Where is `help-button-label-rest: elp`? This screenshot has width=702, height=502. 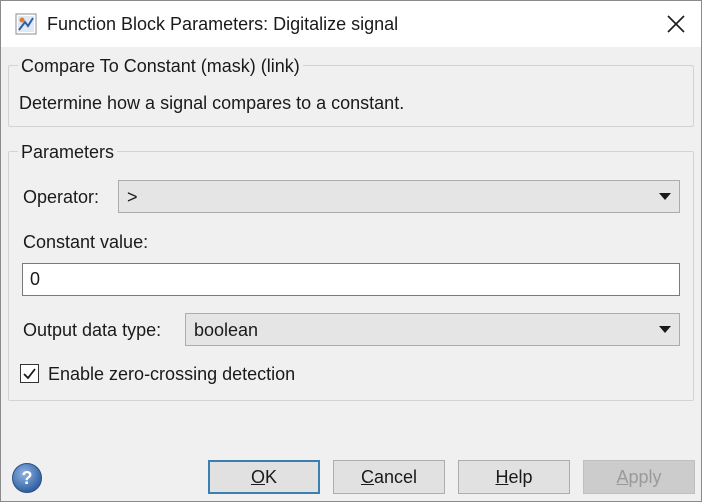
help-button-label-rest: elp is located at coordinates (520, 477).